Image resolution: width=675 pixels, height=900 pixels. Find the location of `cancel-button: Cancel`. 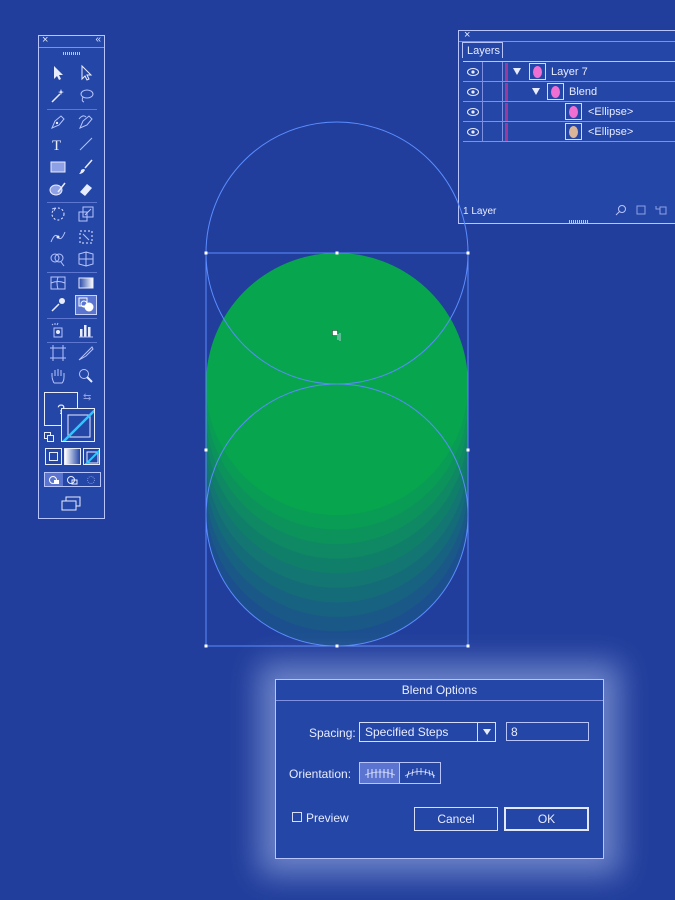

cancel-button: Cancel is located at coordinates (456, 819).